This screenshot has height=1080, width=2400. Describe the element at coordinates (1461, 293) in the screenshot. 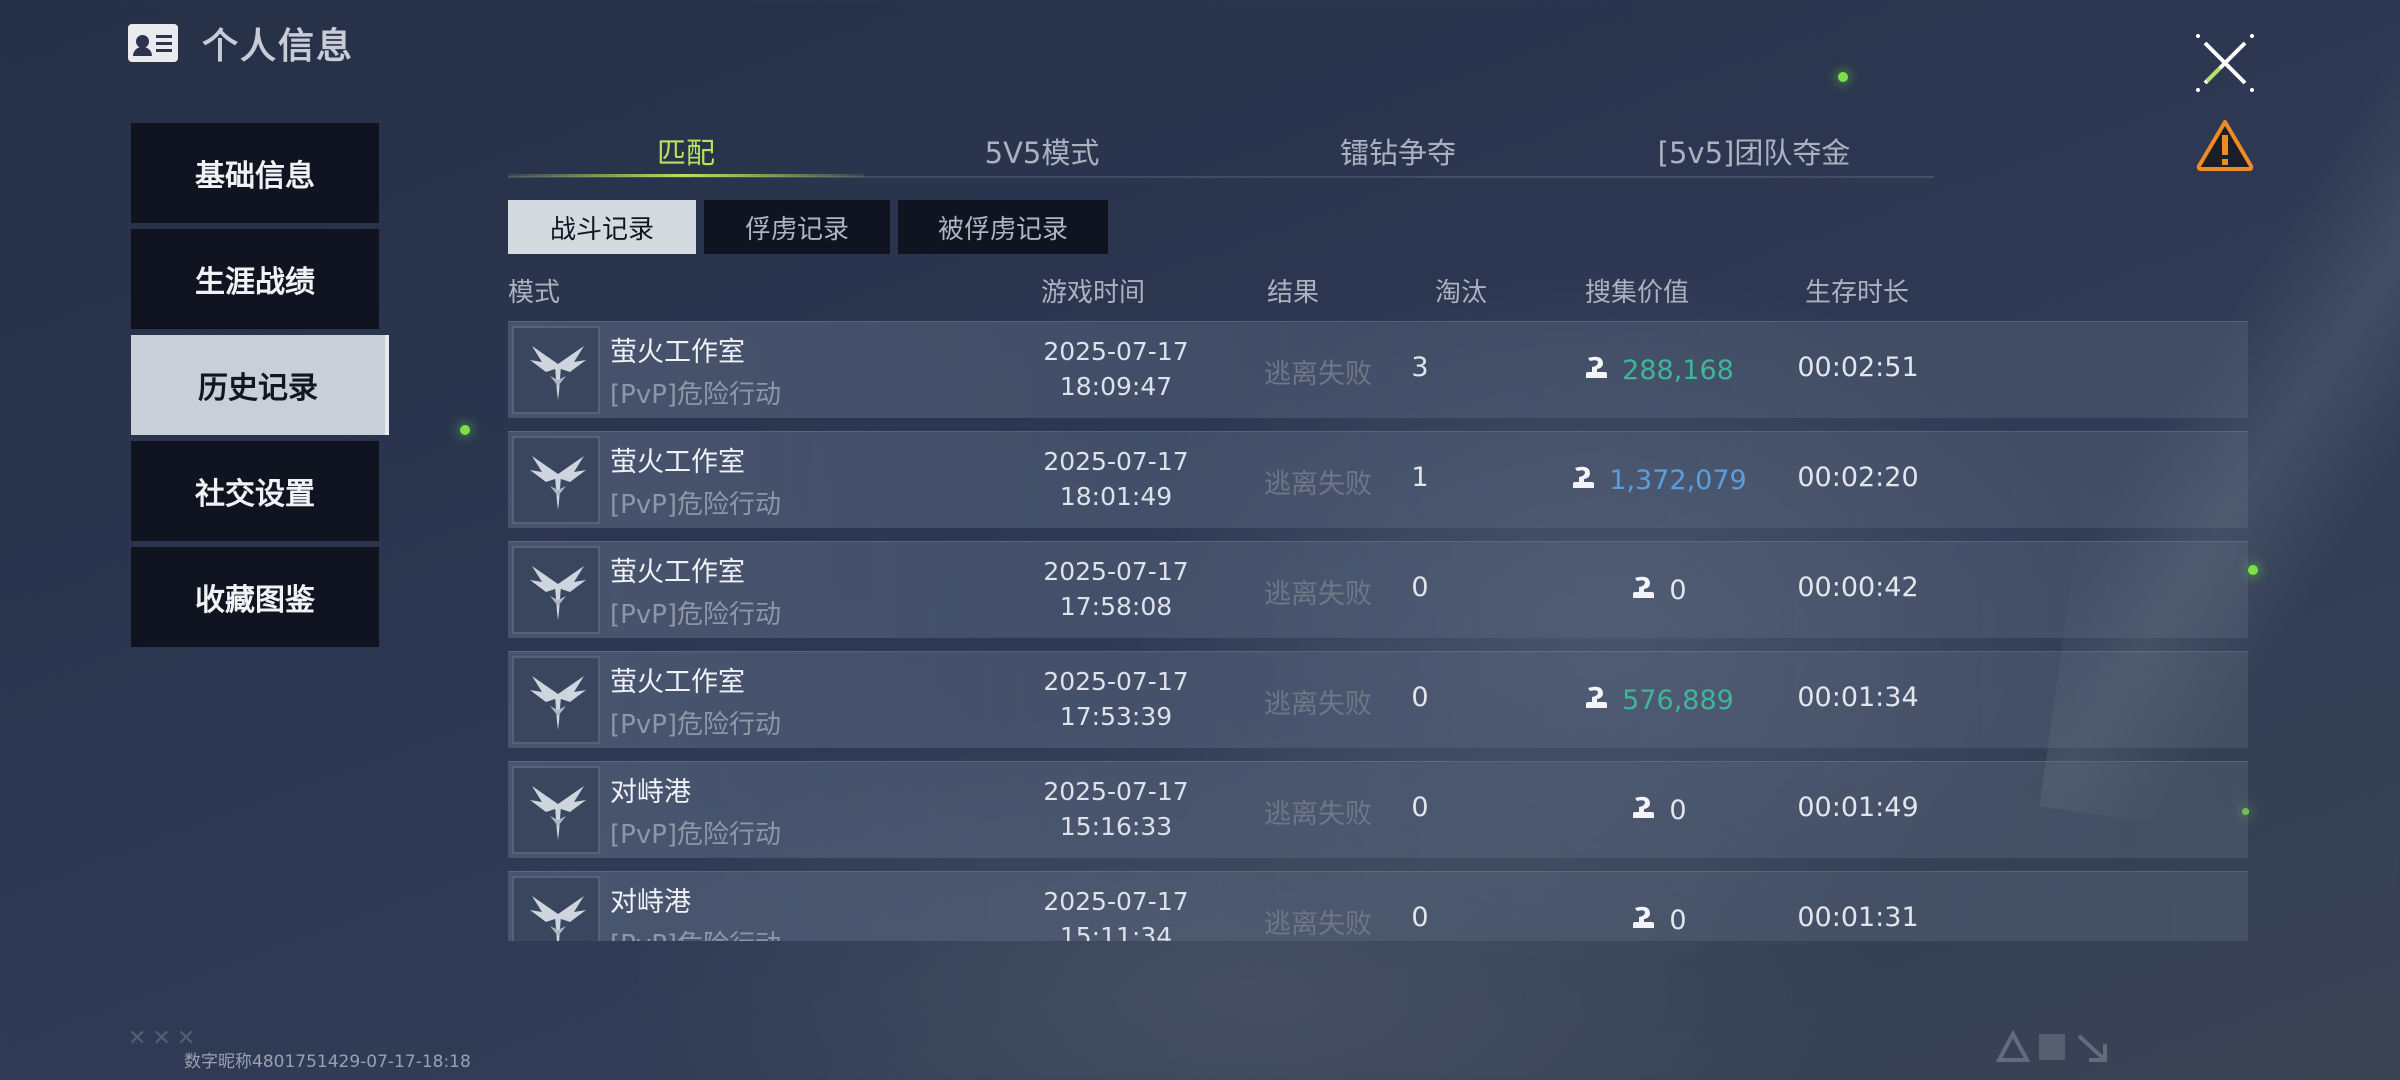

I see `column-header-kills: 淘汰` at that location.